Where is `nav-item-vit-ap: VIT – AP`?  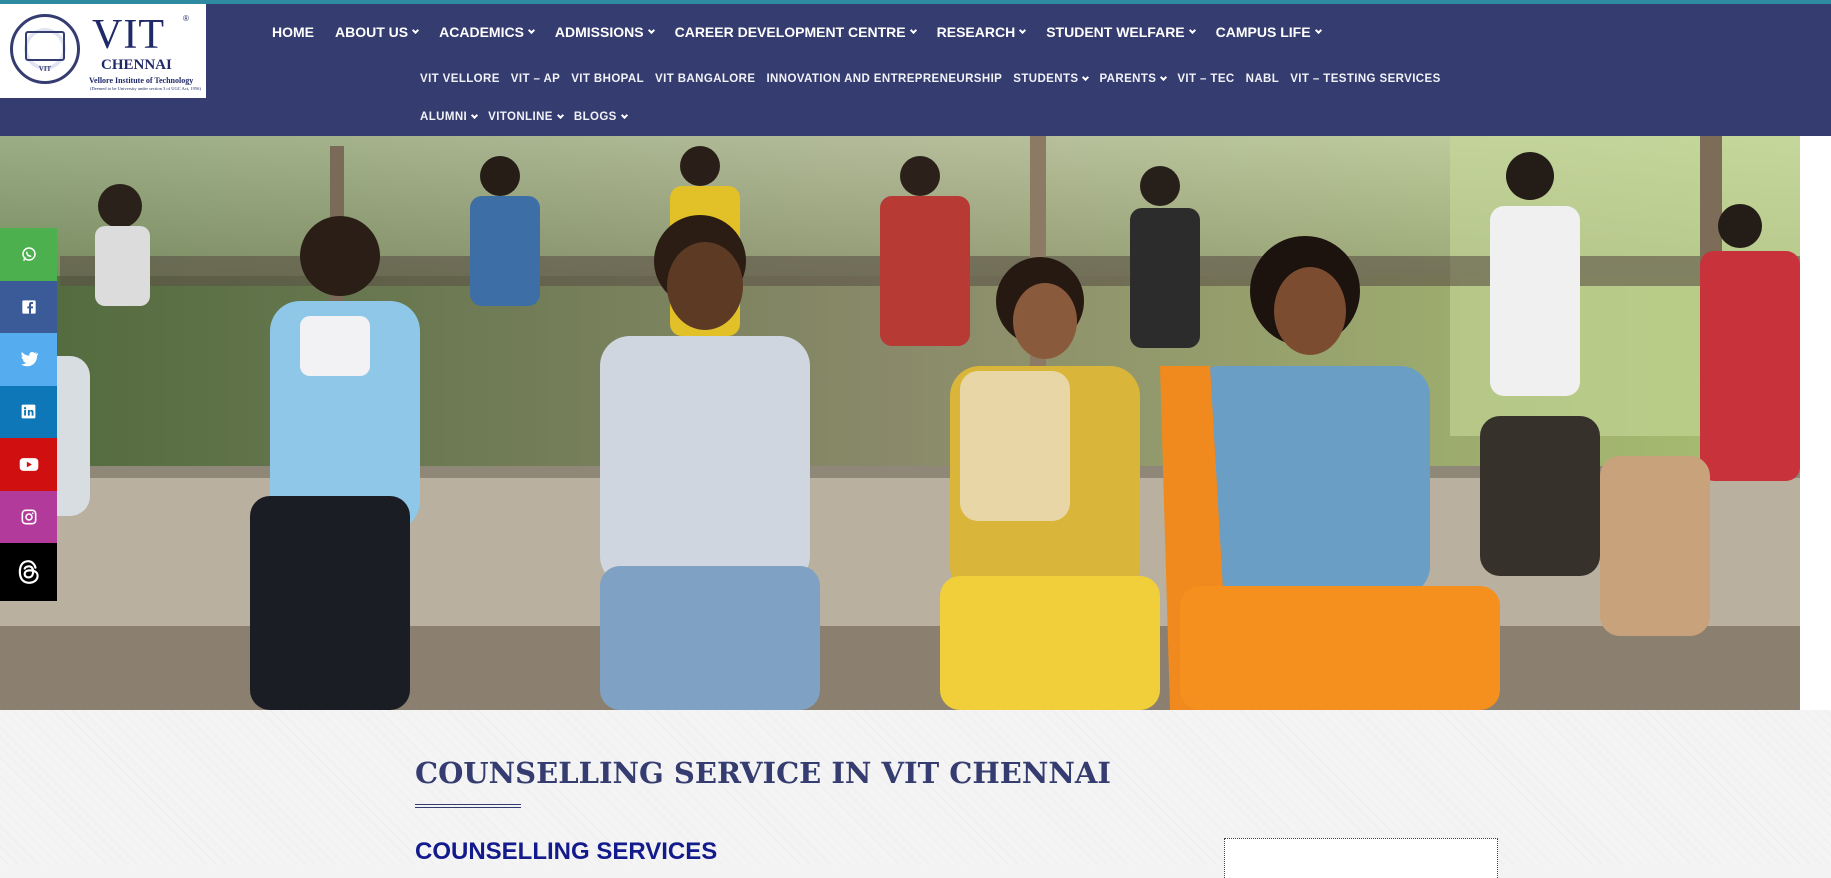
nav-item-vit-ap: VIT – AP is located at coordinates (535, 79).